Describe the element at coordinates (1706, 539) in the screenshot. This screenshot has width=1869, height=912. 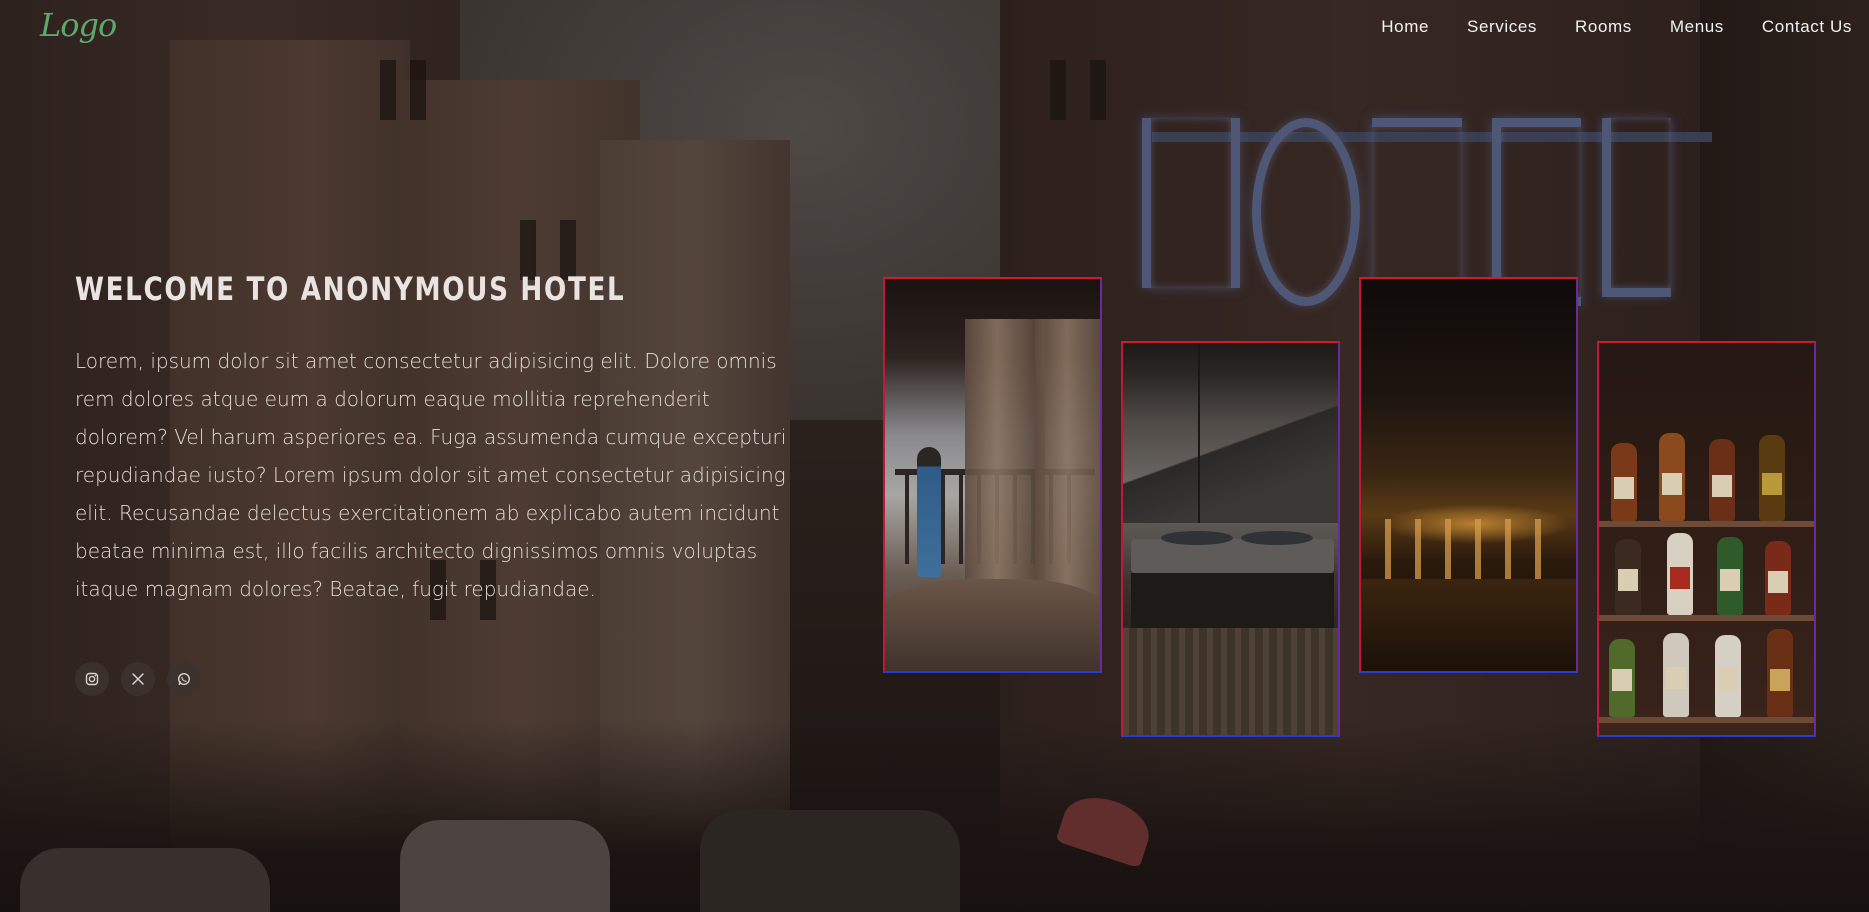
I see `gallery-card-bottles` at that location.